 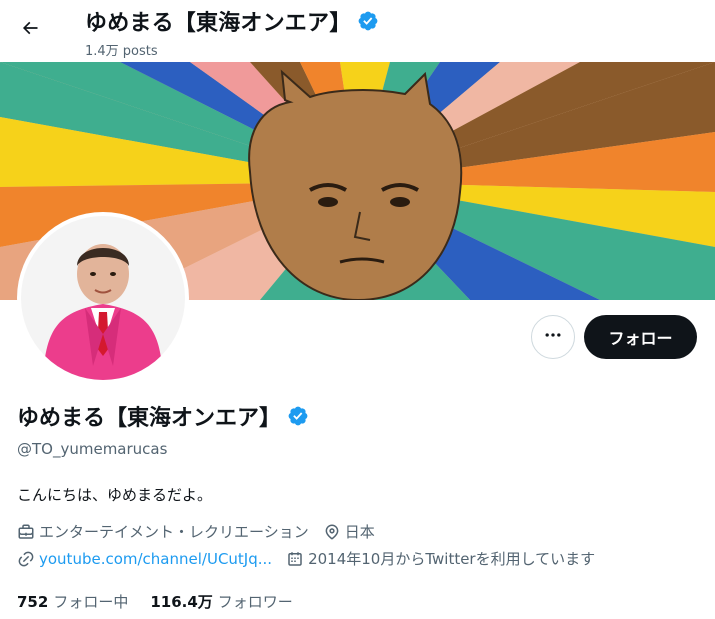 What do you see at coordinates (452, 559) in the screenshot?
I see `joined-text: 2014年10月からTwitterを利用しています` at bounding box center [452, 559].